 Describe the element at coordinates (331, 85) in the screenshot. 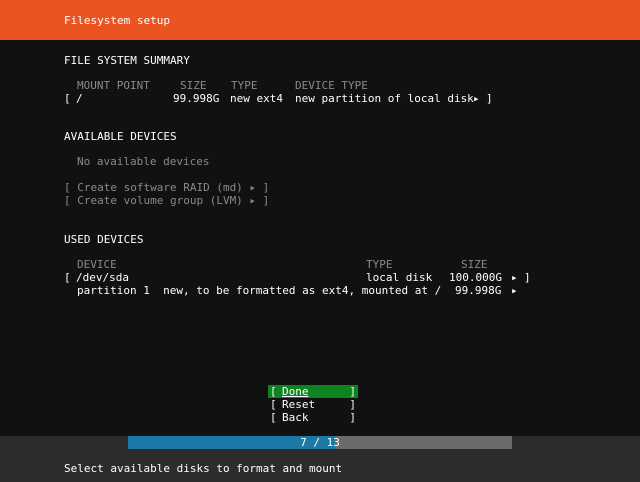

I see `col-device-type: DEVICE TYPE` at that location.